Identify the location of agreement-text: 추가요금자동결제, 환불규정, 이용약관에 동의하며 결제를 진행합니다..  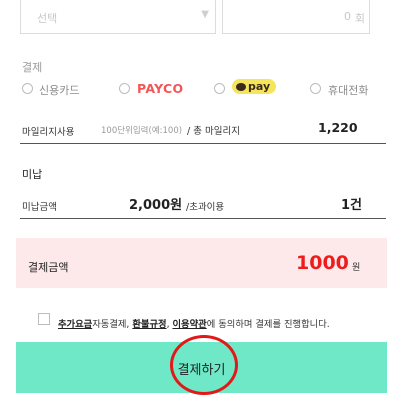
(194, 323).